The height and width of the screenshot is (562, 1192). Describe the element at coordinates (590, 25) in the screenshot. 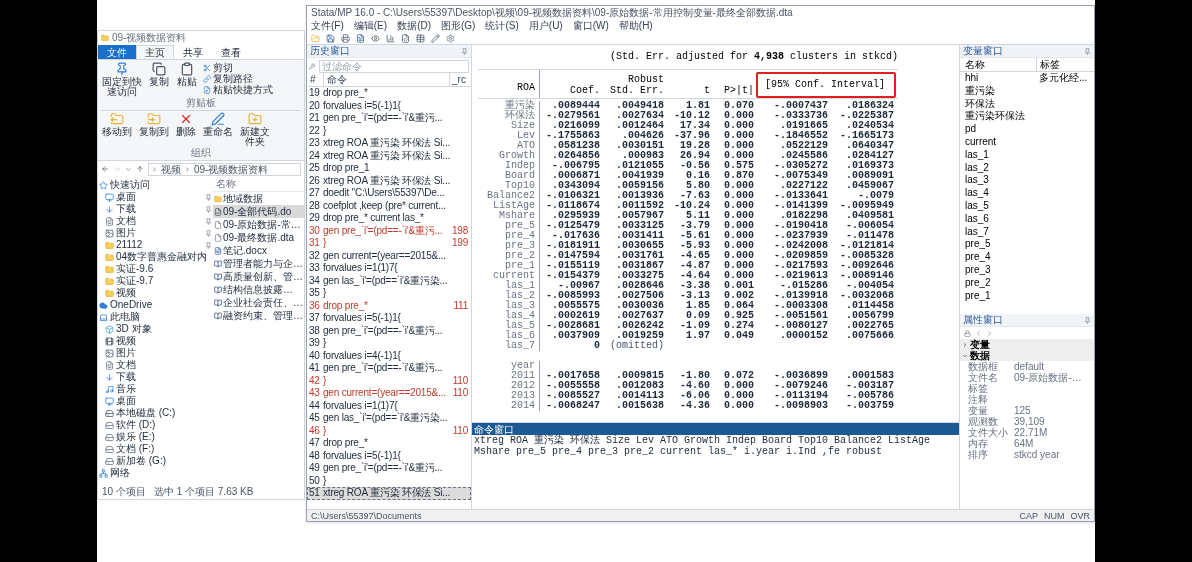

I see `menu-item: 窗口(W)` at that location.